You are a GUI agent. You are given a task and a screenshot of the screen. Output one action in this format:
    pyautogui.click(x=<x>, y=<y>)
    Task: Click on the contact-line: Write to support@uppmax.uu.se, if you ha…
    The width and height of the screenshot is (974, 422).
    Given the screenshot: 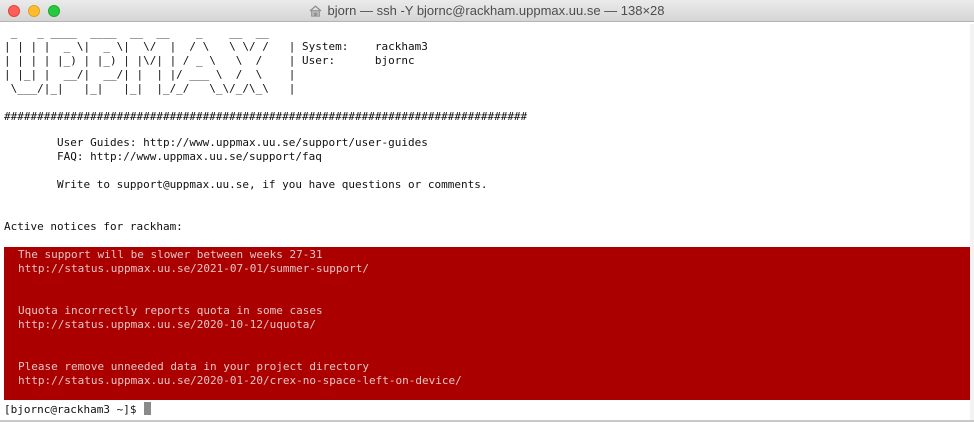 What is the action you would take?
    pyautogui.click(x=246, y=184)
    